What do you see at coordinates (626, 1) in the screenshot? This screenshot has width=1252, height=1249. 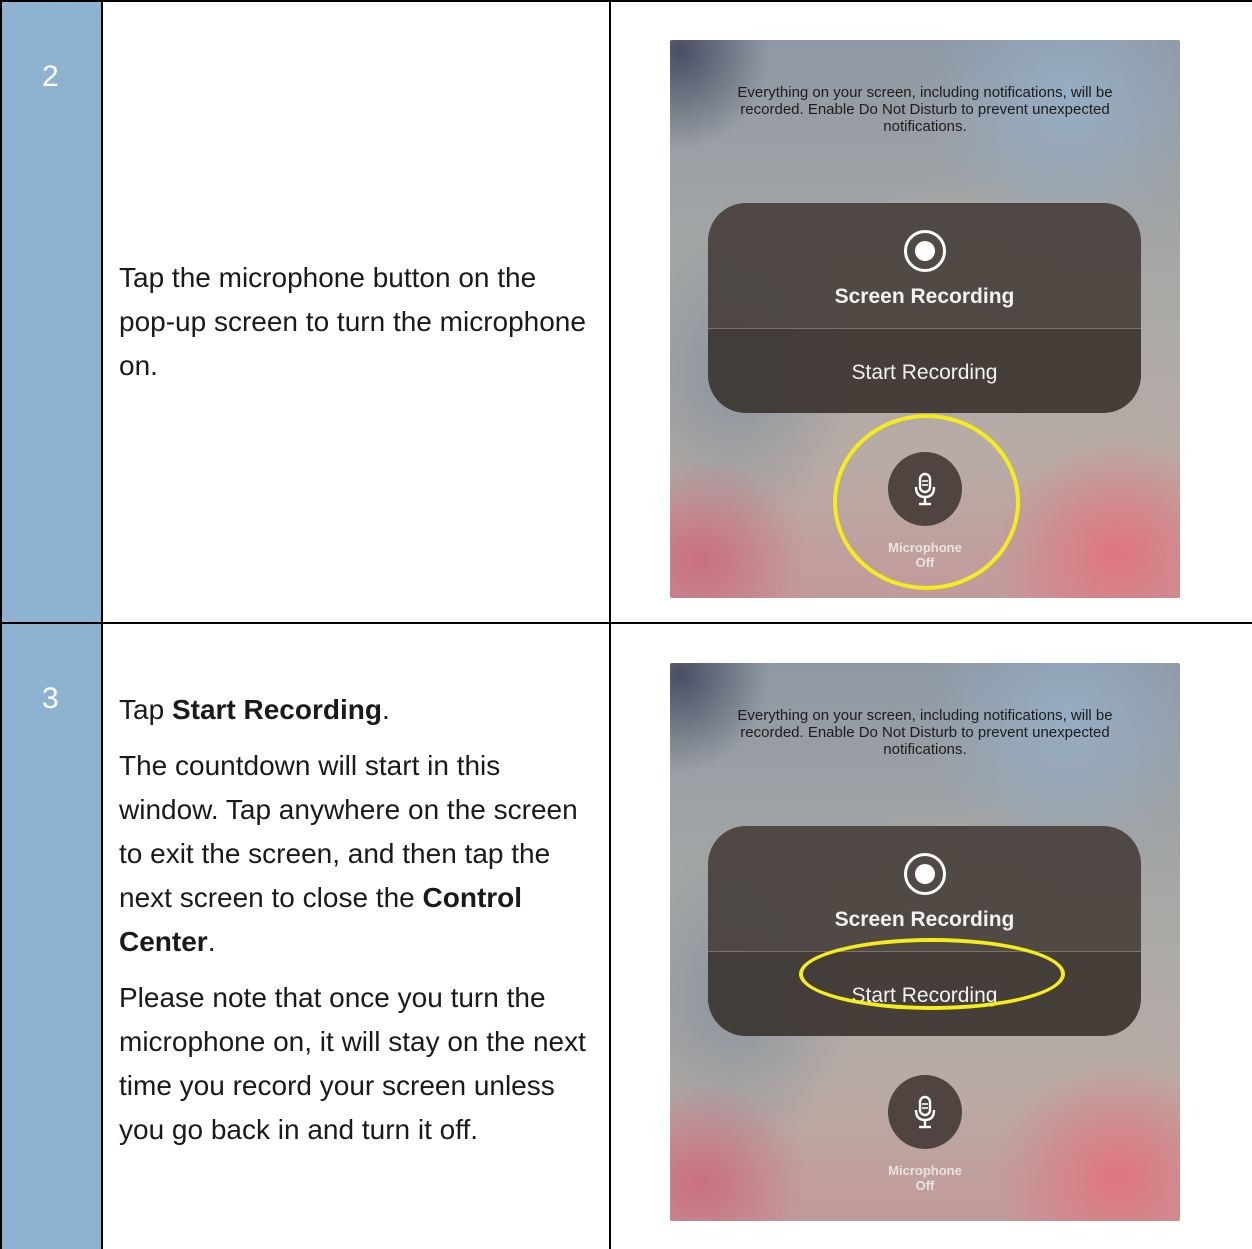 I see `table-border-top` at bounding box center [626, 1].